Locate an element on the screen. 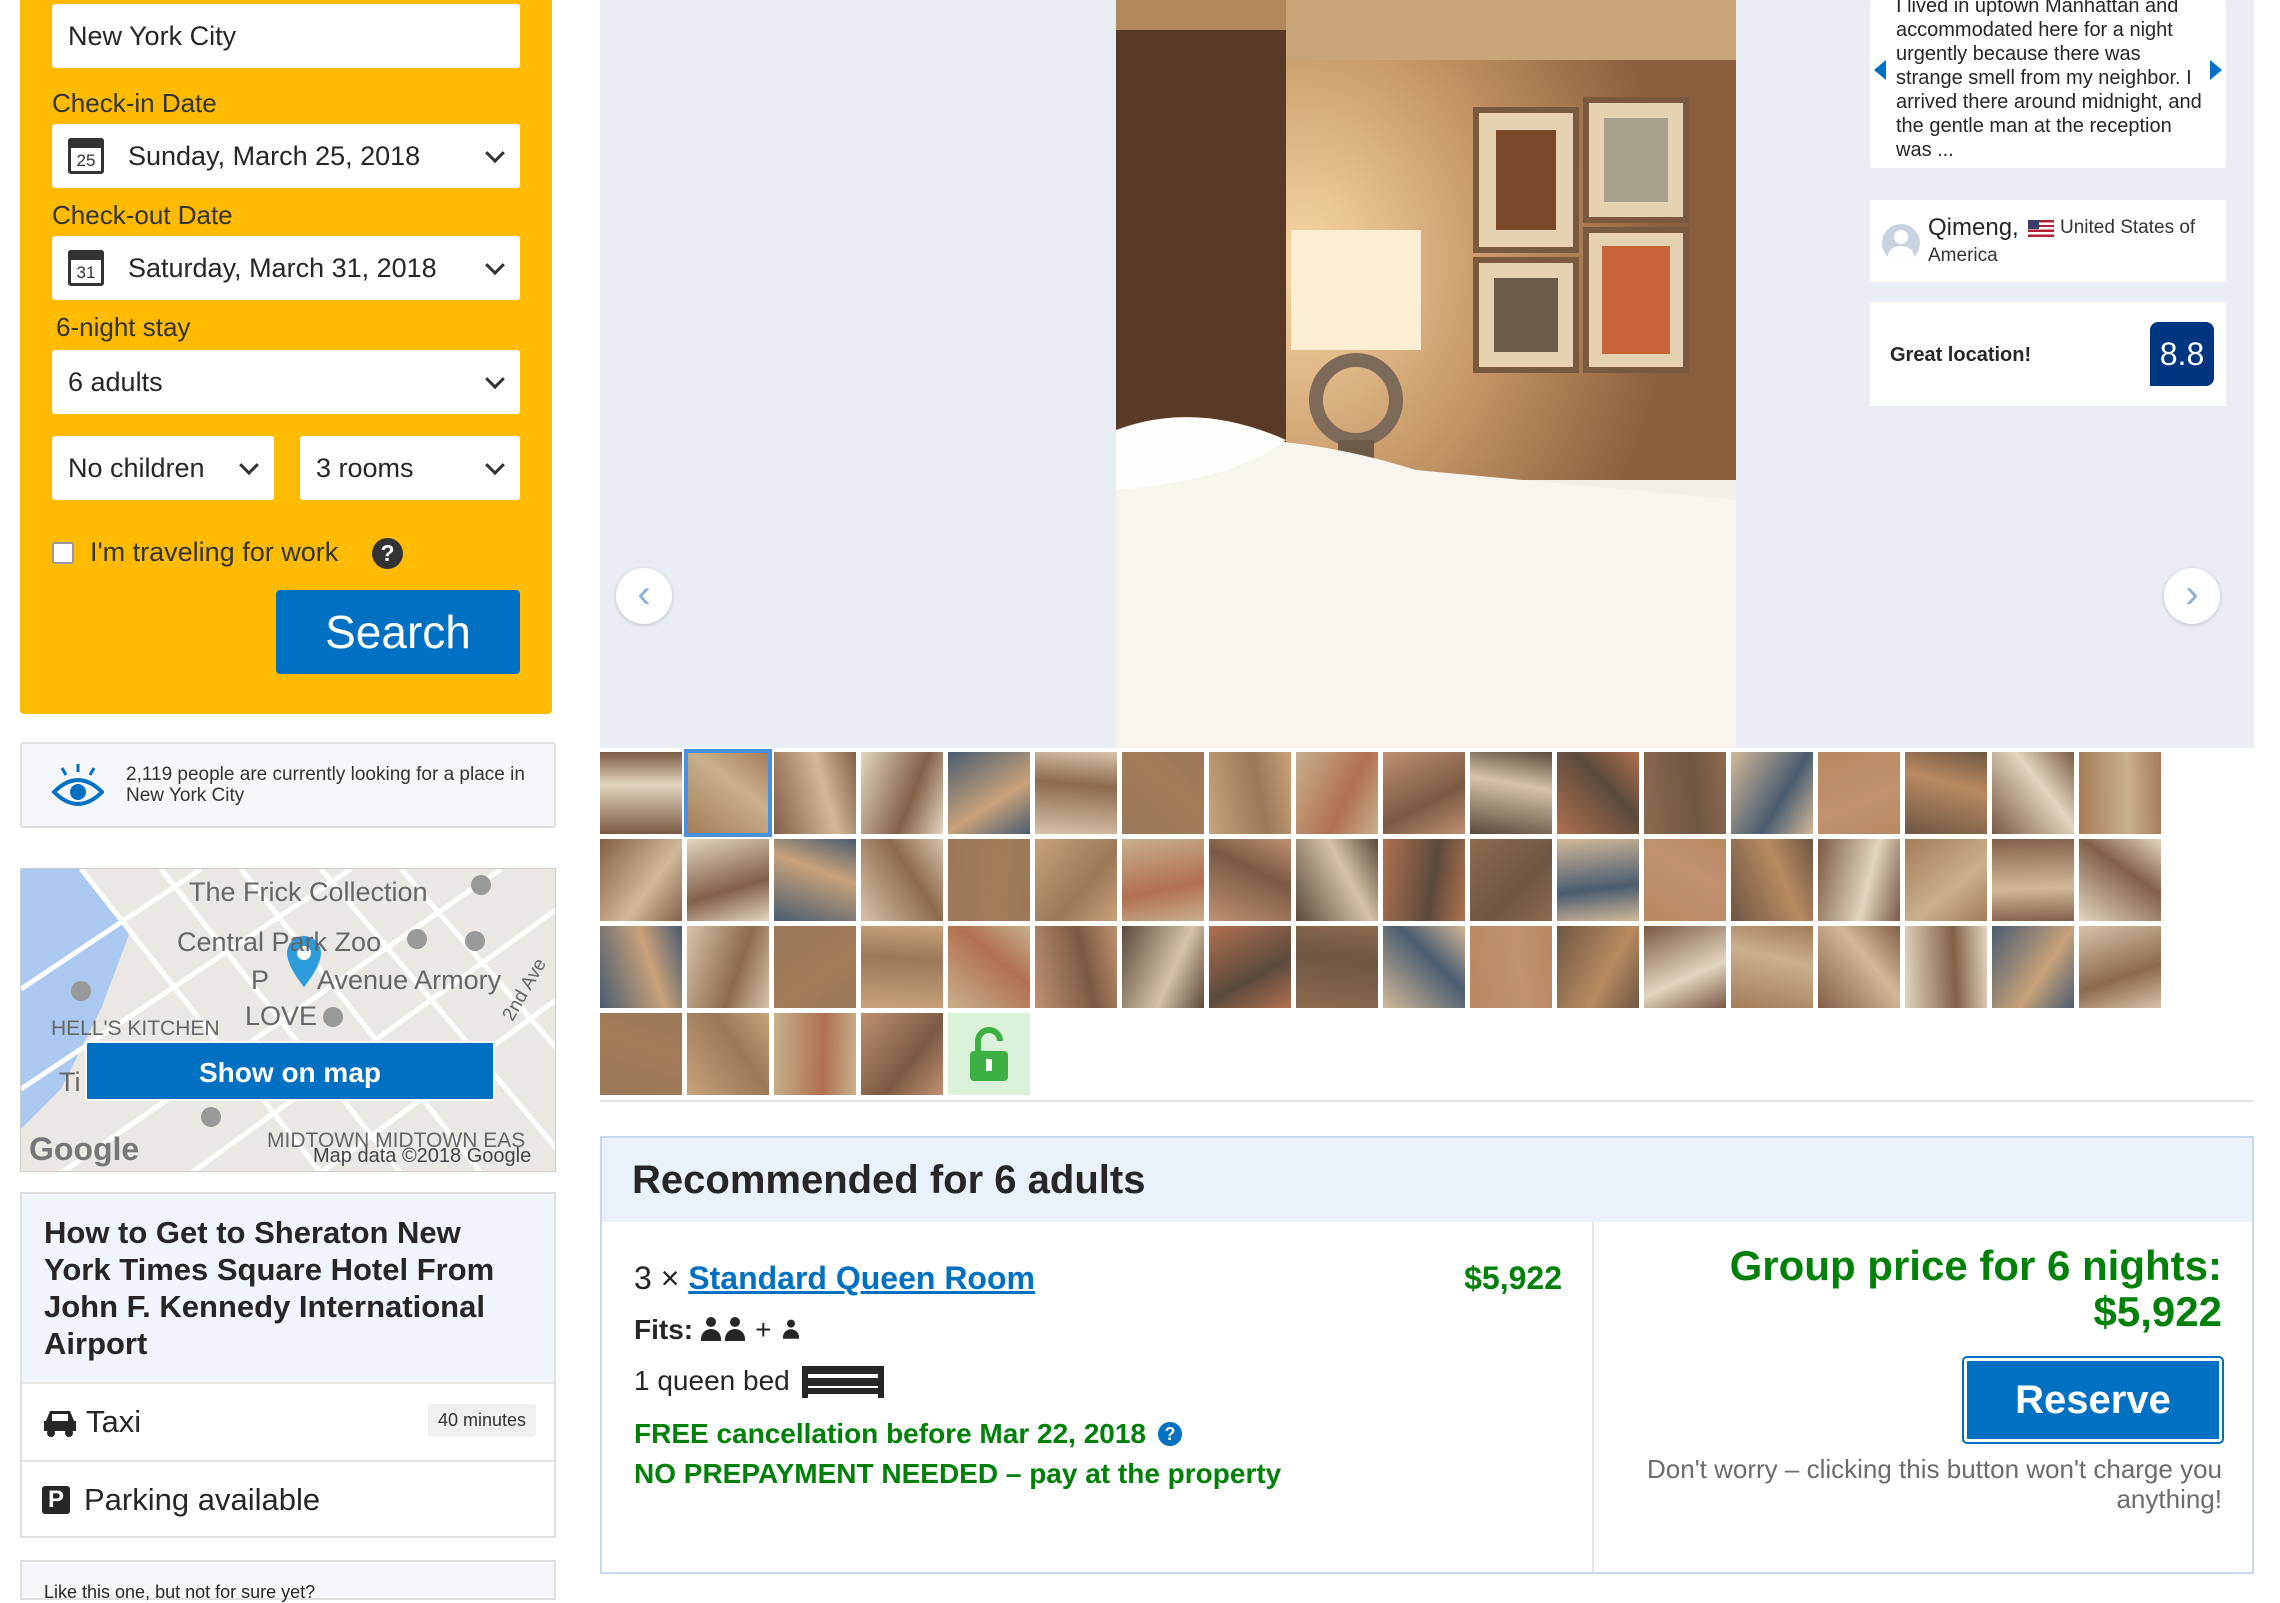 This screenshot has width=2280, height=1603. checkout-select: 31 Saturday, March 31, 2018 is located at coordinates (286, 268).